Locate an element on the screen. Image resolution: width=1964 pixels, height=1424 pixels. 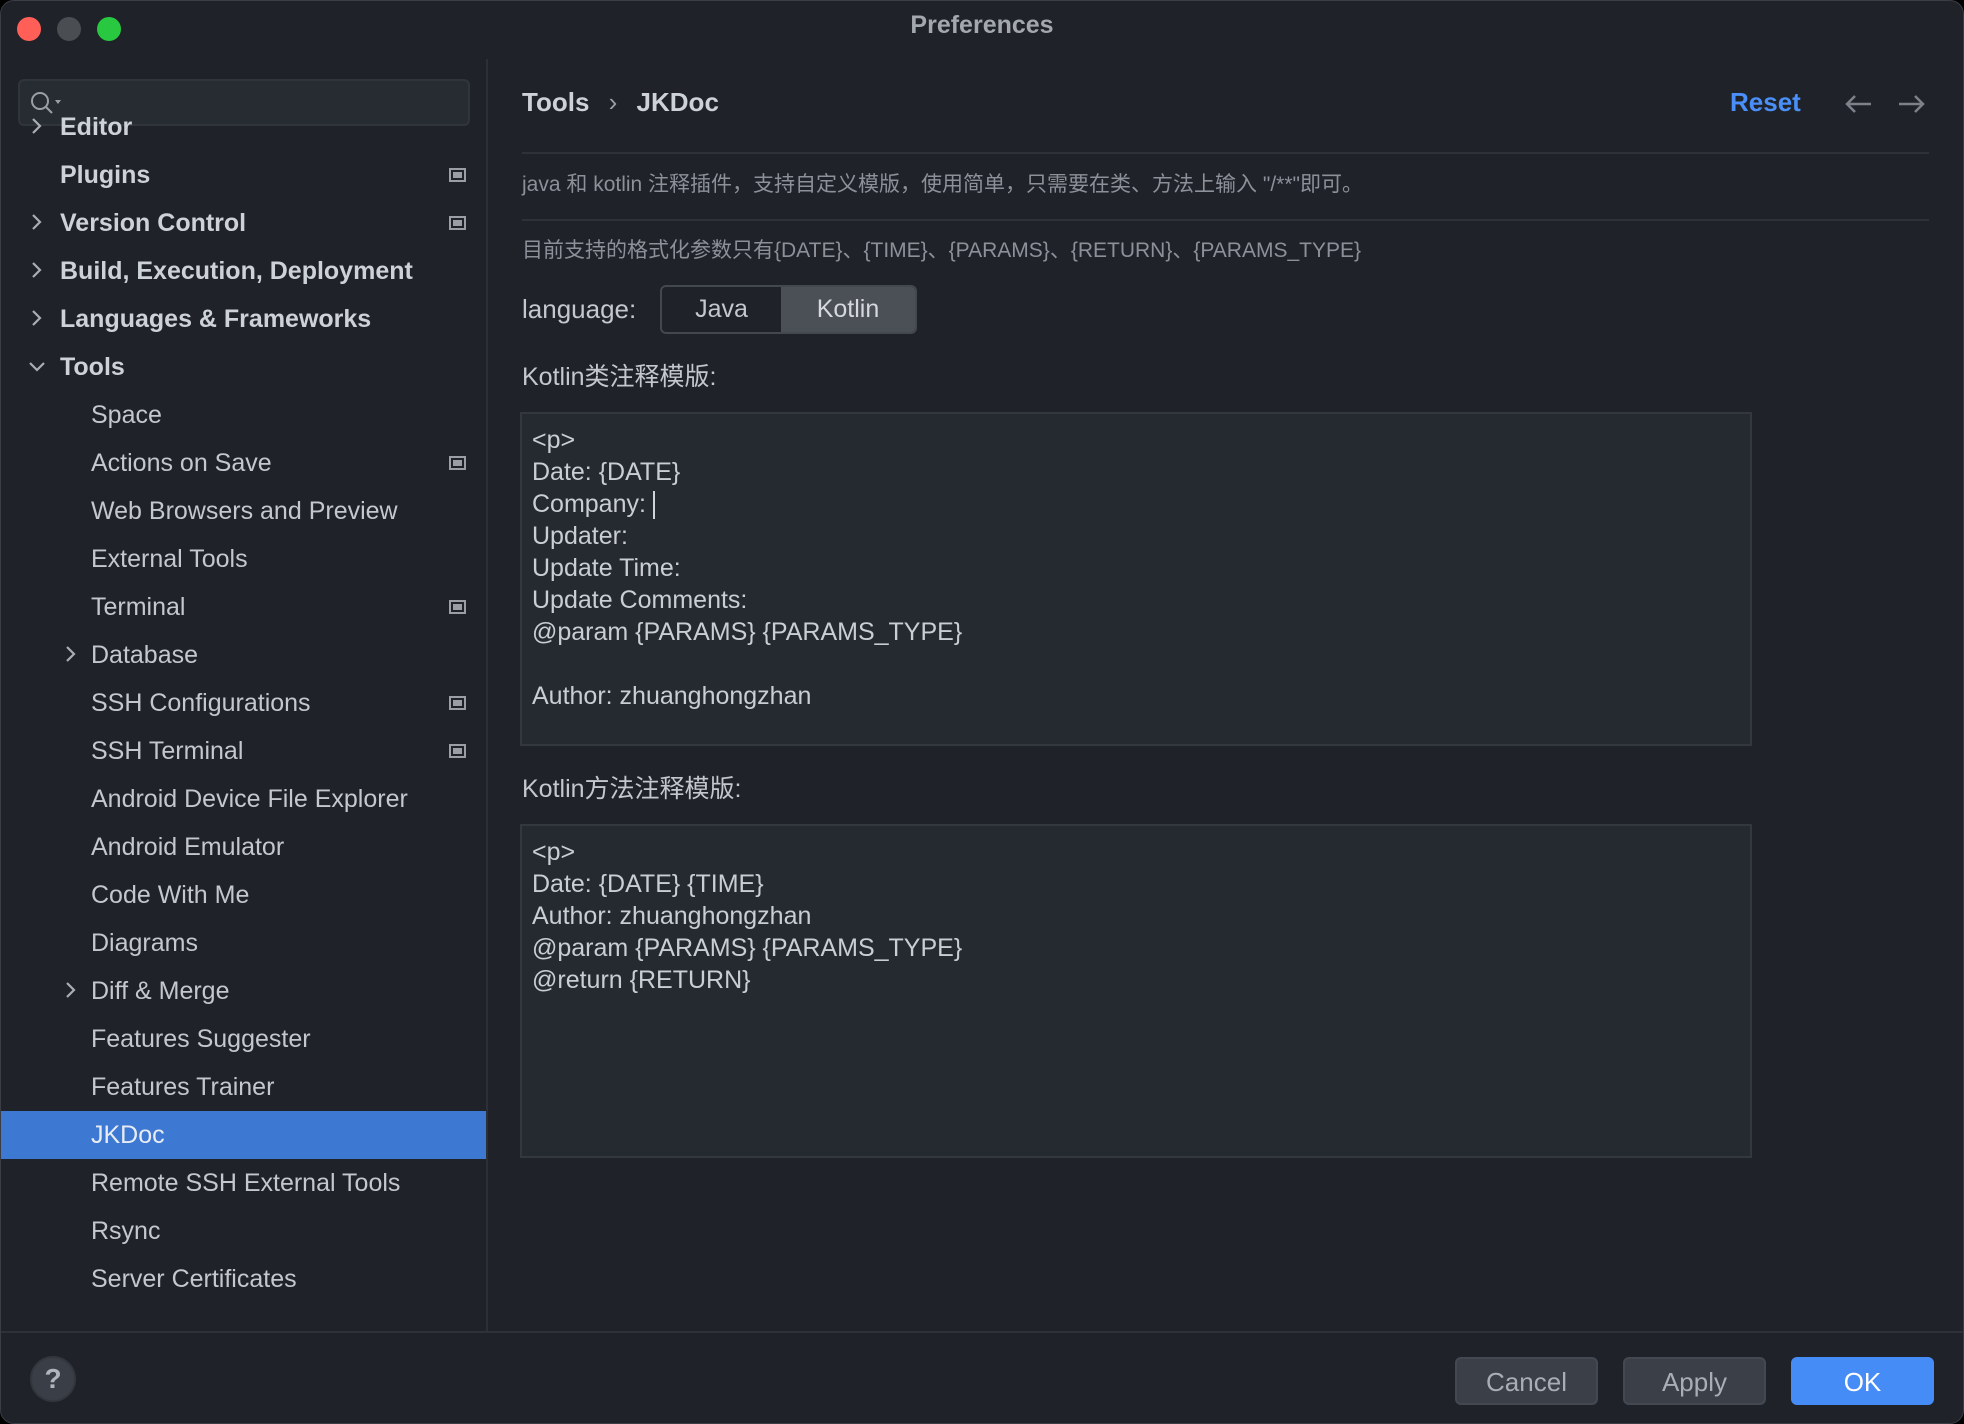
sidebar-item-label: Diff & Merge is located at coordinates (160, 991).